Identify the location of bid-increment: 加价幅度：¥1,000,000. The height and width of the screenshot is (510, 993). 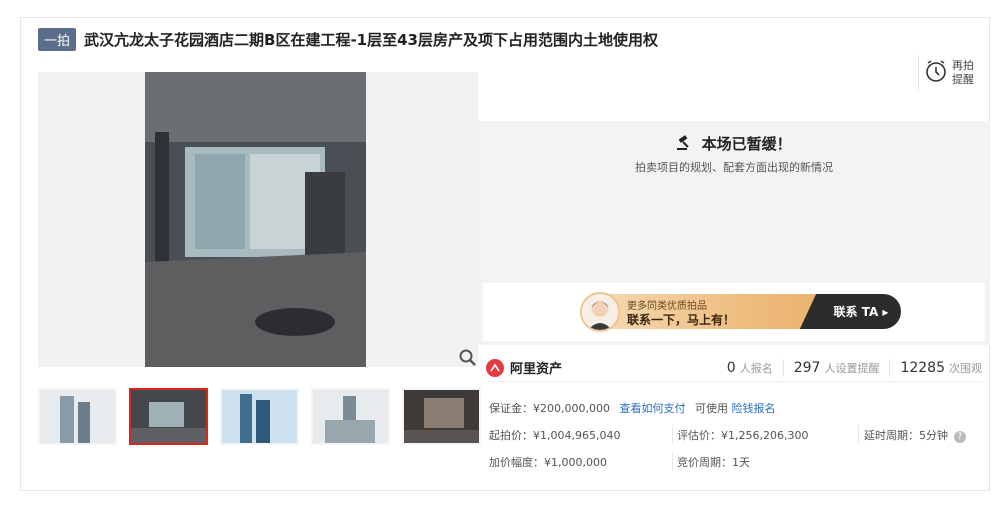
(548, 462).